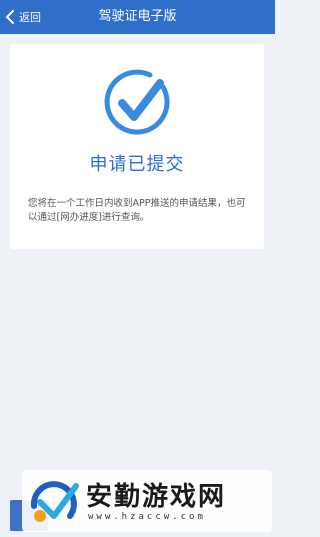  I want to click on watermark-url: www.hzaccw.com, so click(147, 517).